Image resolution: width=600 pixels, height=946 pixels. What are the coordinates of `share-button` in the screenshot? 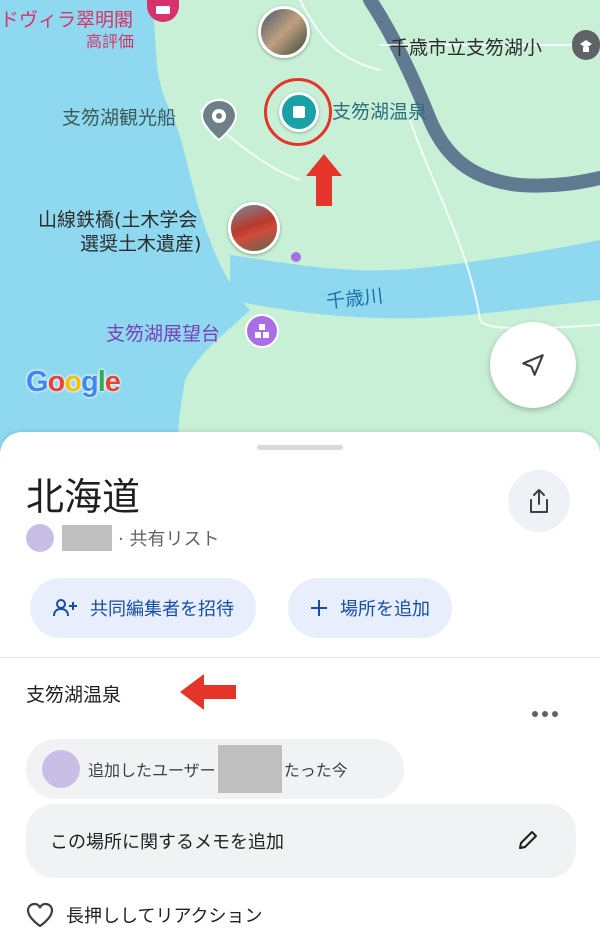 It's located at (539, 501).